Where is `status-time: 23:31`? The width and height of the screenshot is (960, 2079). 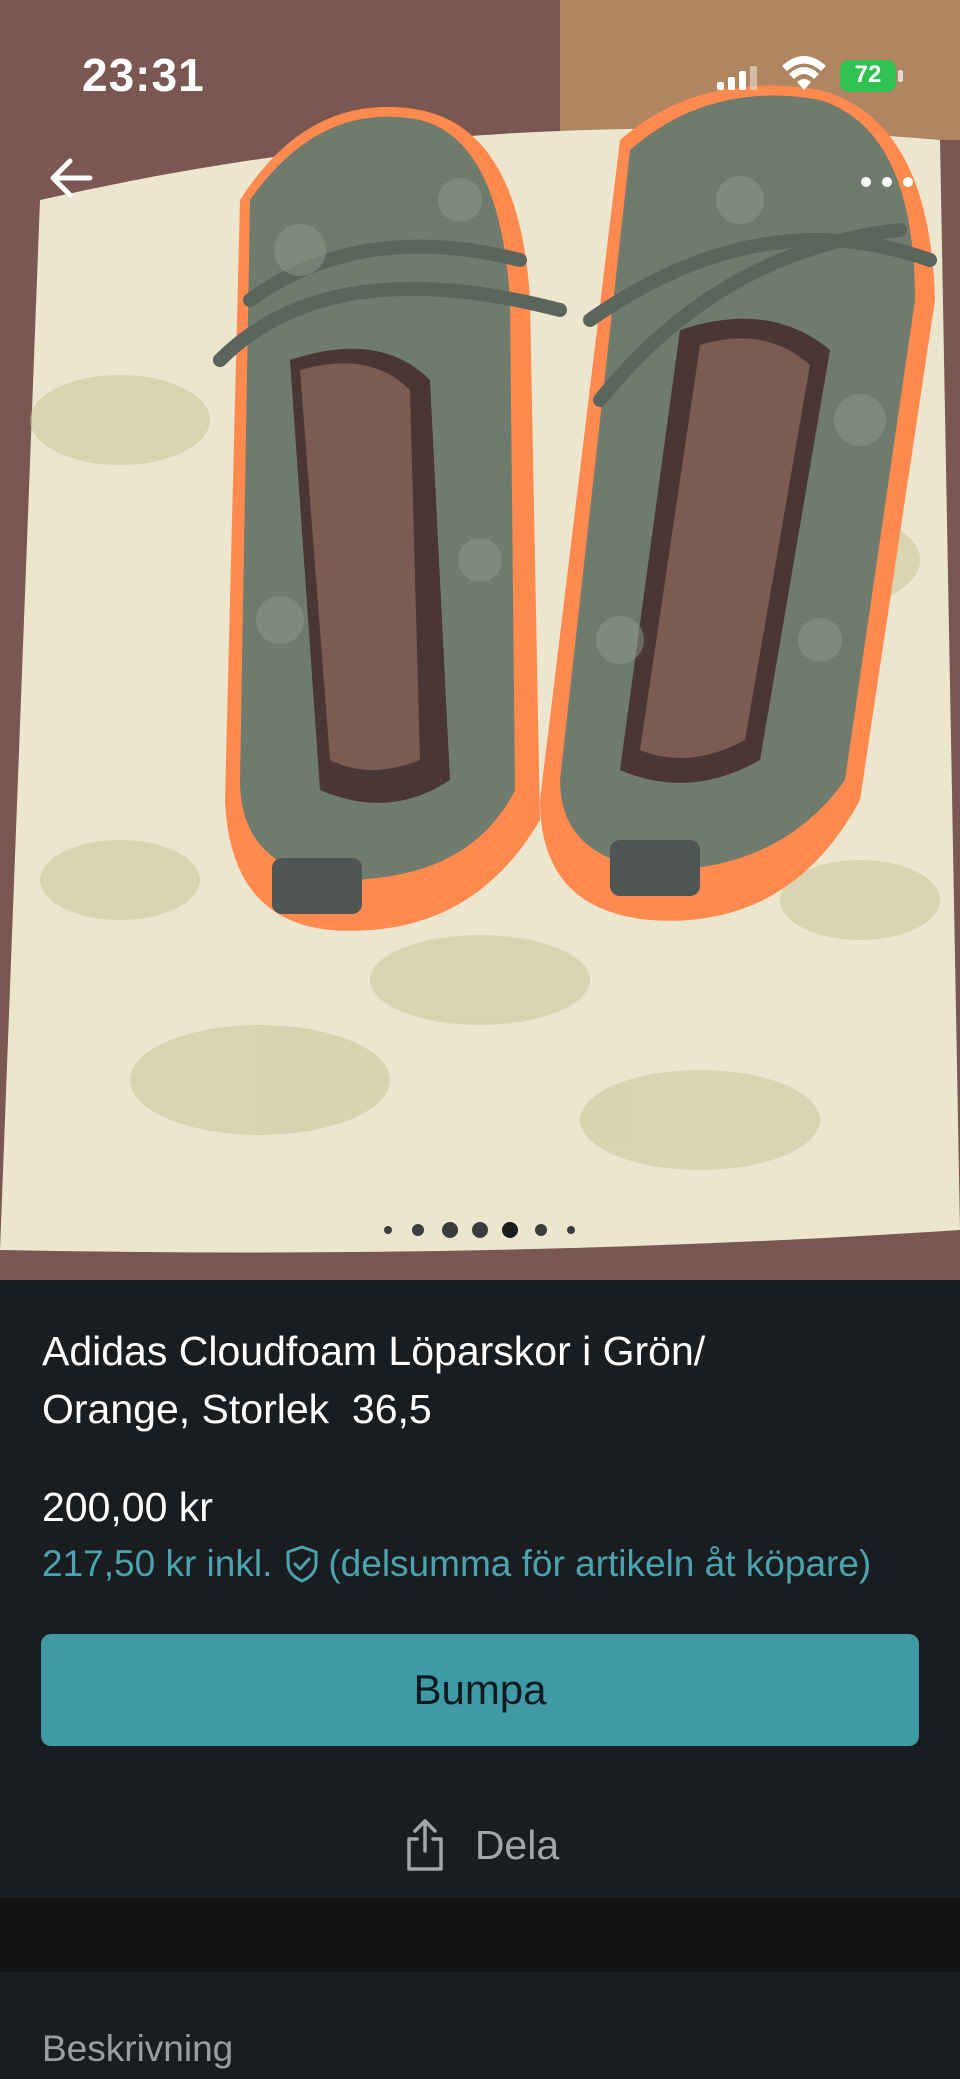 status-time: 23:31 is located at coordinates (143, 75).